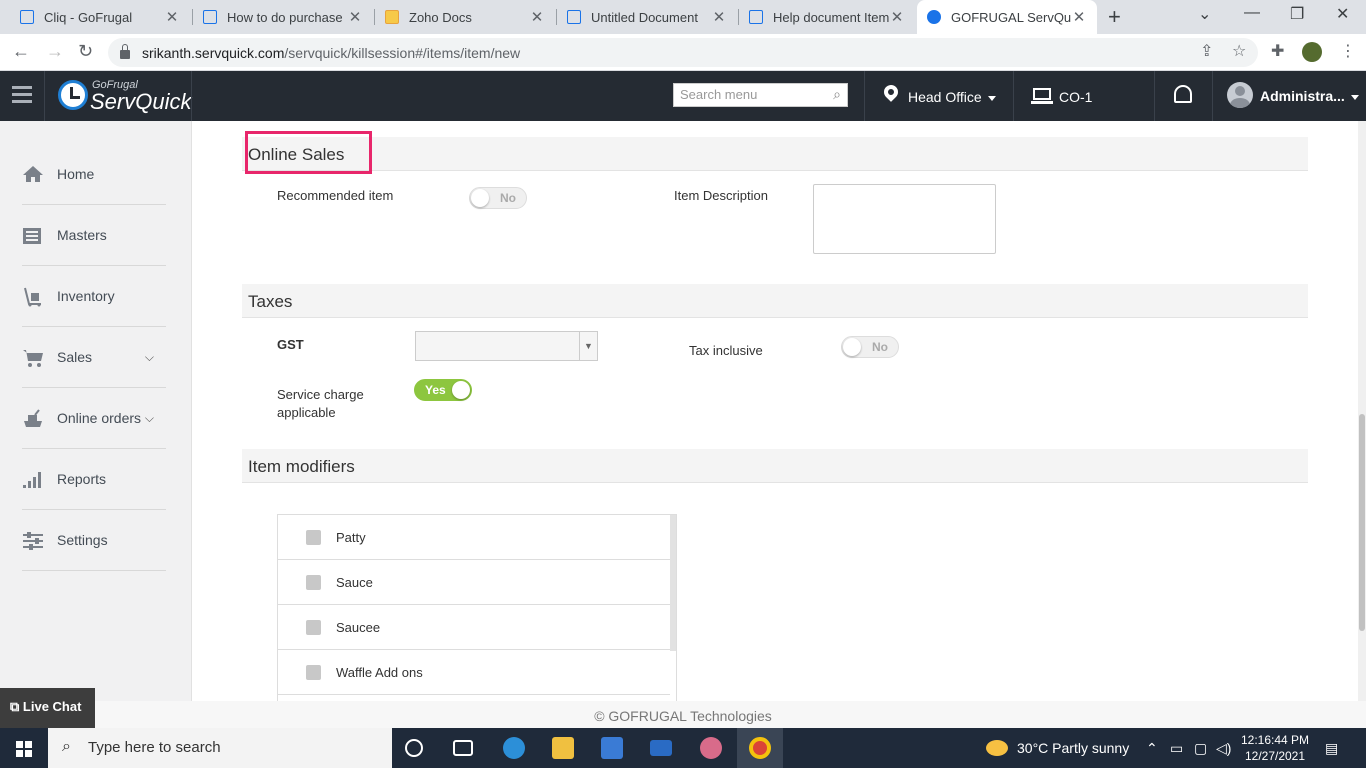  Describe the element at coordinates (94, 418) in the screenshot. I see `sidebar-item-online-orders: Online orders ⌵` at that location.